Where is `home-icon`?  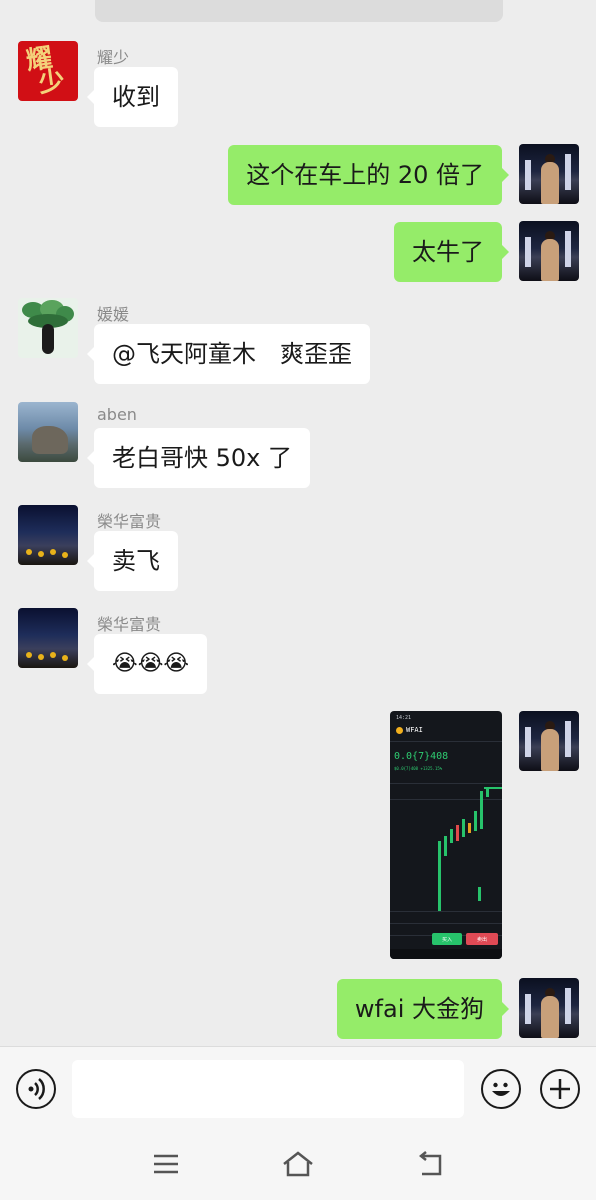
home-icon is located at coordinates (298, 1164).